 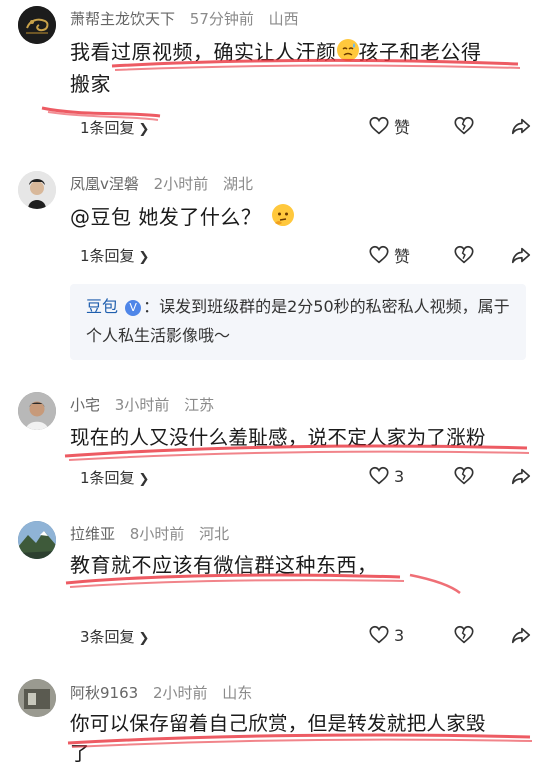 What do you see at coordinates (221, 19) in the screenshot?
I see `timestamp: 57分钟前` at bounding box center [221, 19].